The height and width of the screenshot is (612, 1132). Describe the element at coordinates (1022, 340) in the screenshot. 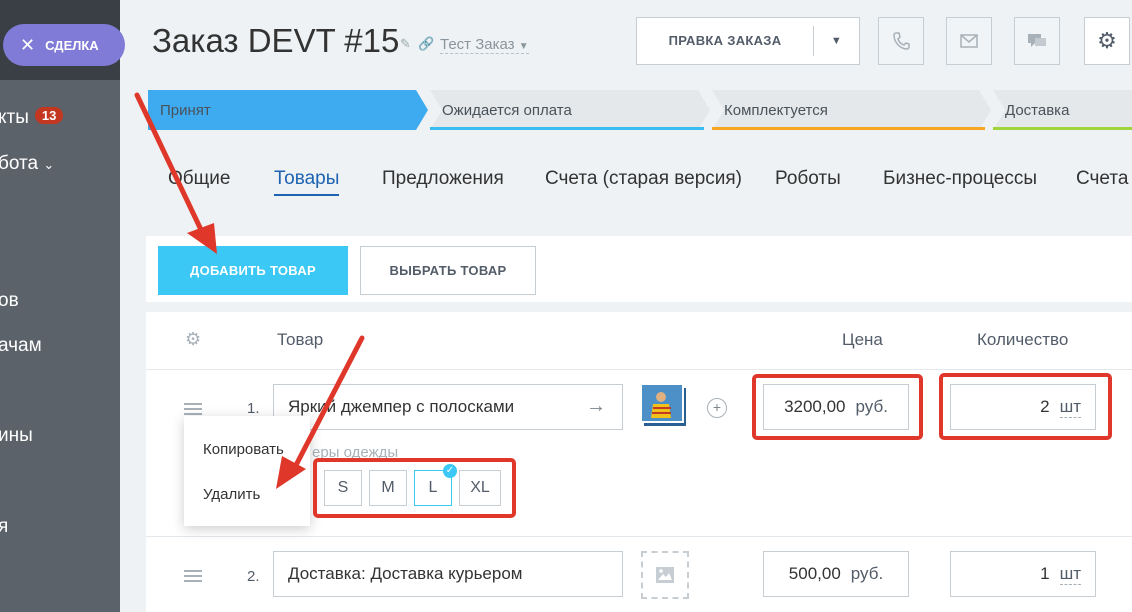

I see `column-header-quantity: Количество` at that location.